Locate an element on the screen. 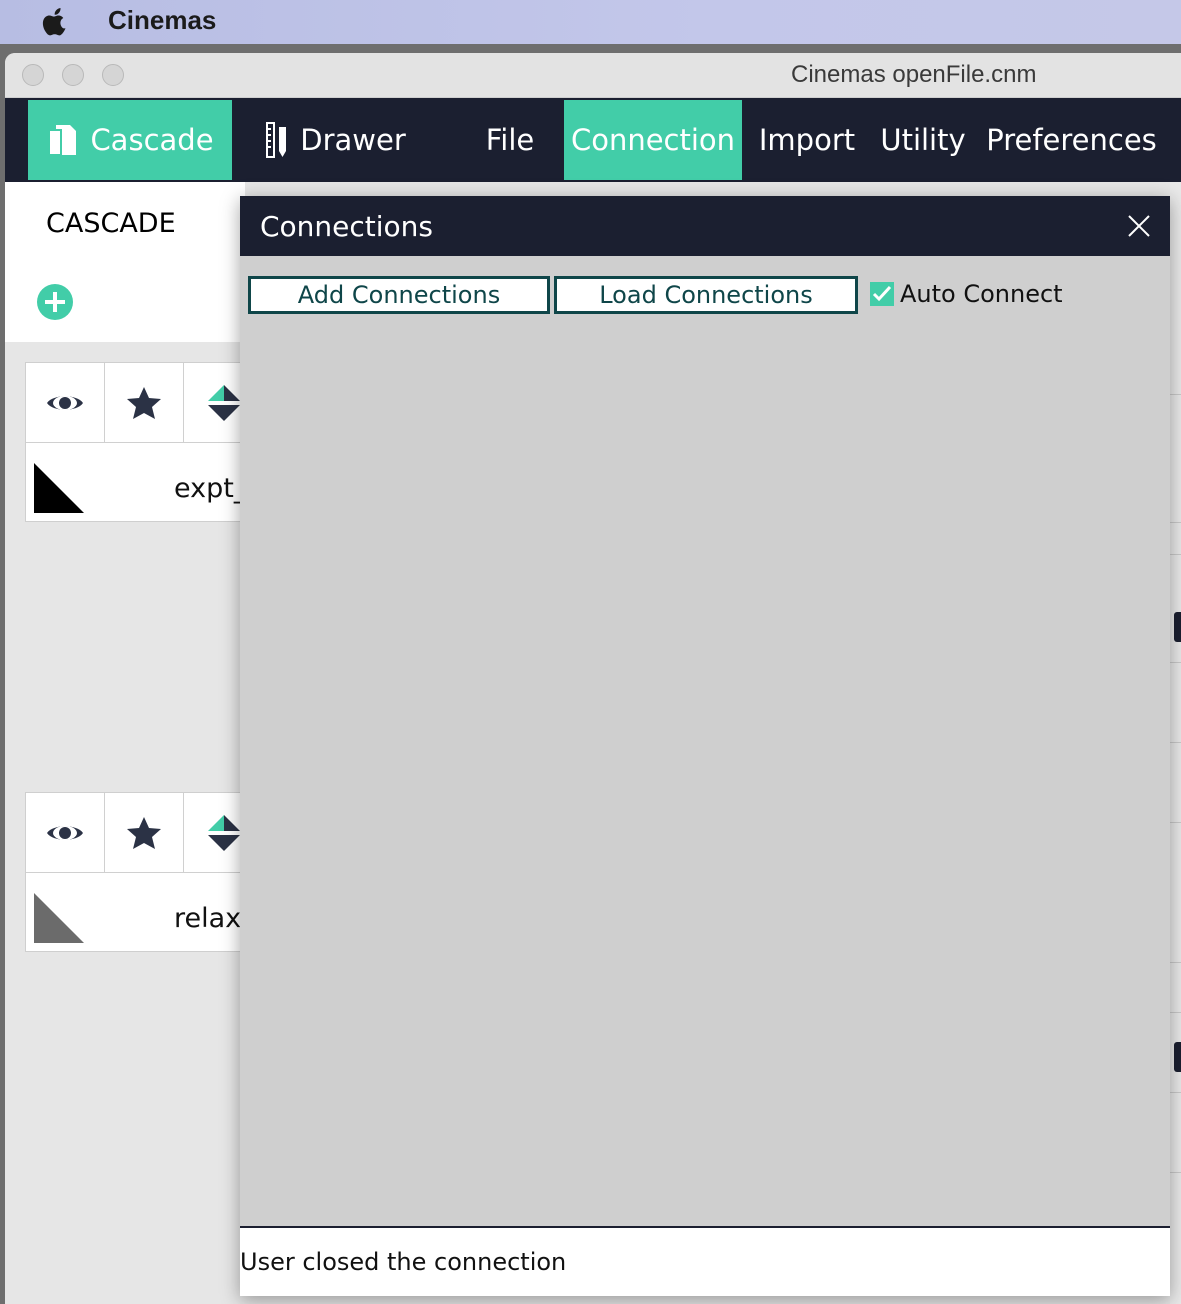  close-icon is located at coordinates (1139, 226).